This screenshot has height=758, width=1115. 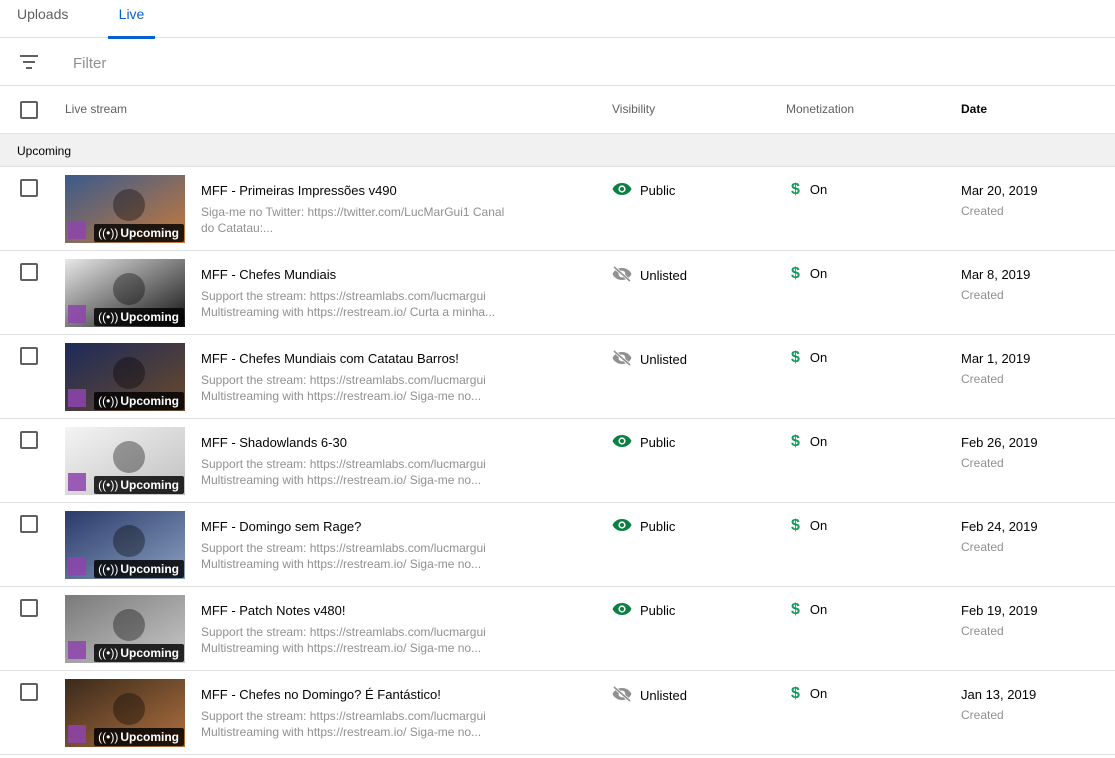 What do you see at coordinates (29, 110) in the screenshot?
I see `select-all-checkbox` at bounding box center [29, 110].